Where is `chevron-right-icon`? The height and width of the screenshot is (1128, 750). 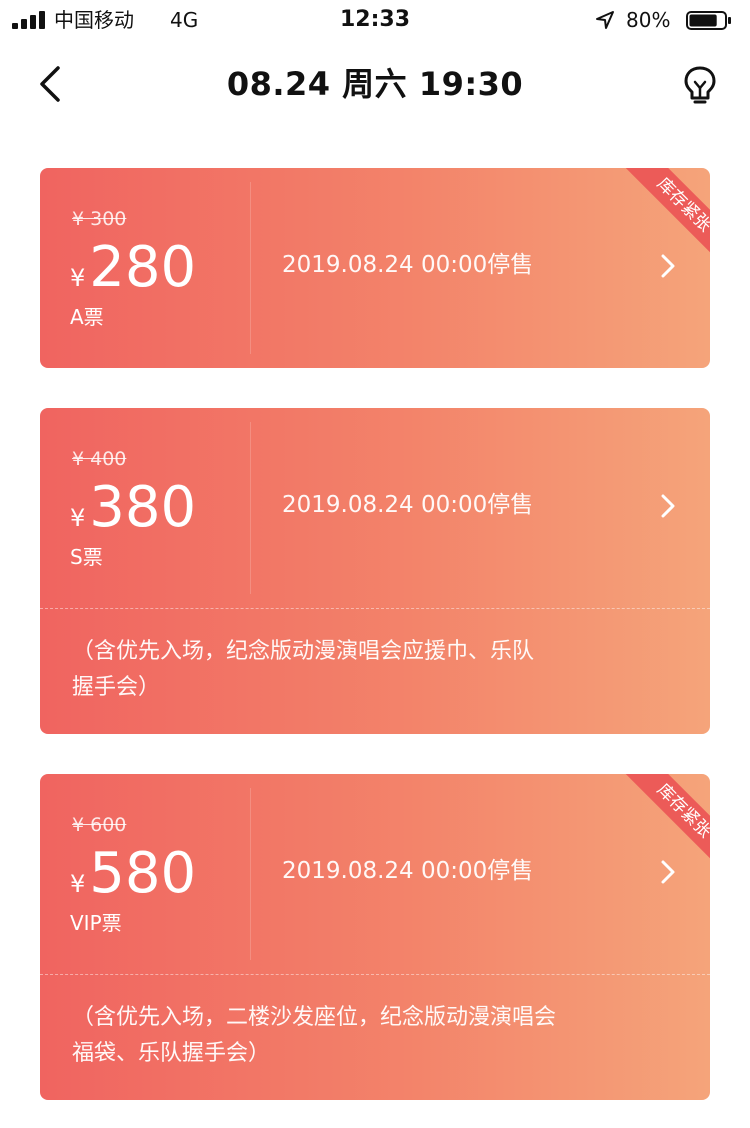
chevron-right-icon is located at coordinates (668, 506).